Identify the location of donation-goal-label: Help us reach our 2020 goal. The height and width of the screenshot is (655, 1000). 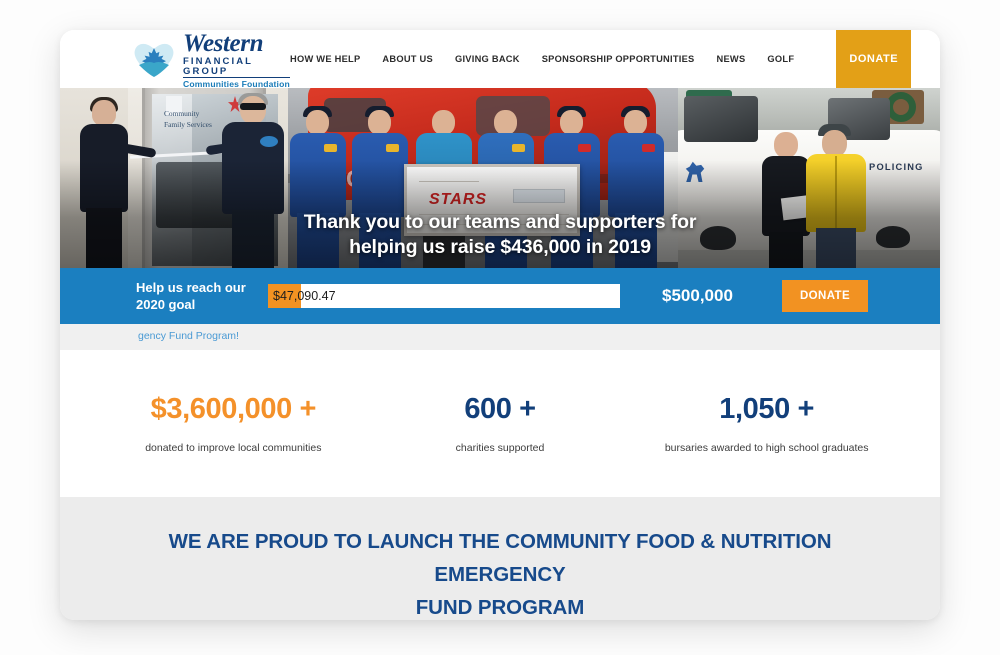
(200, 296).